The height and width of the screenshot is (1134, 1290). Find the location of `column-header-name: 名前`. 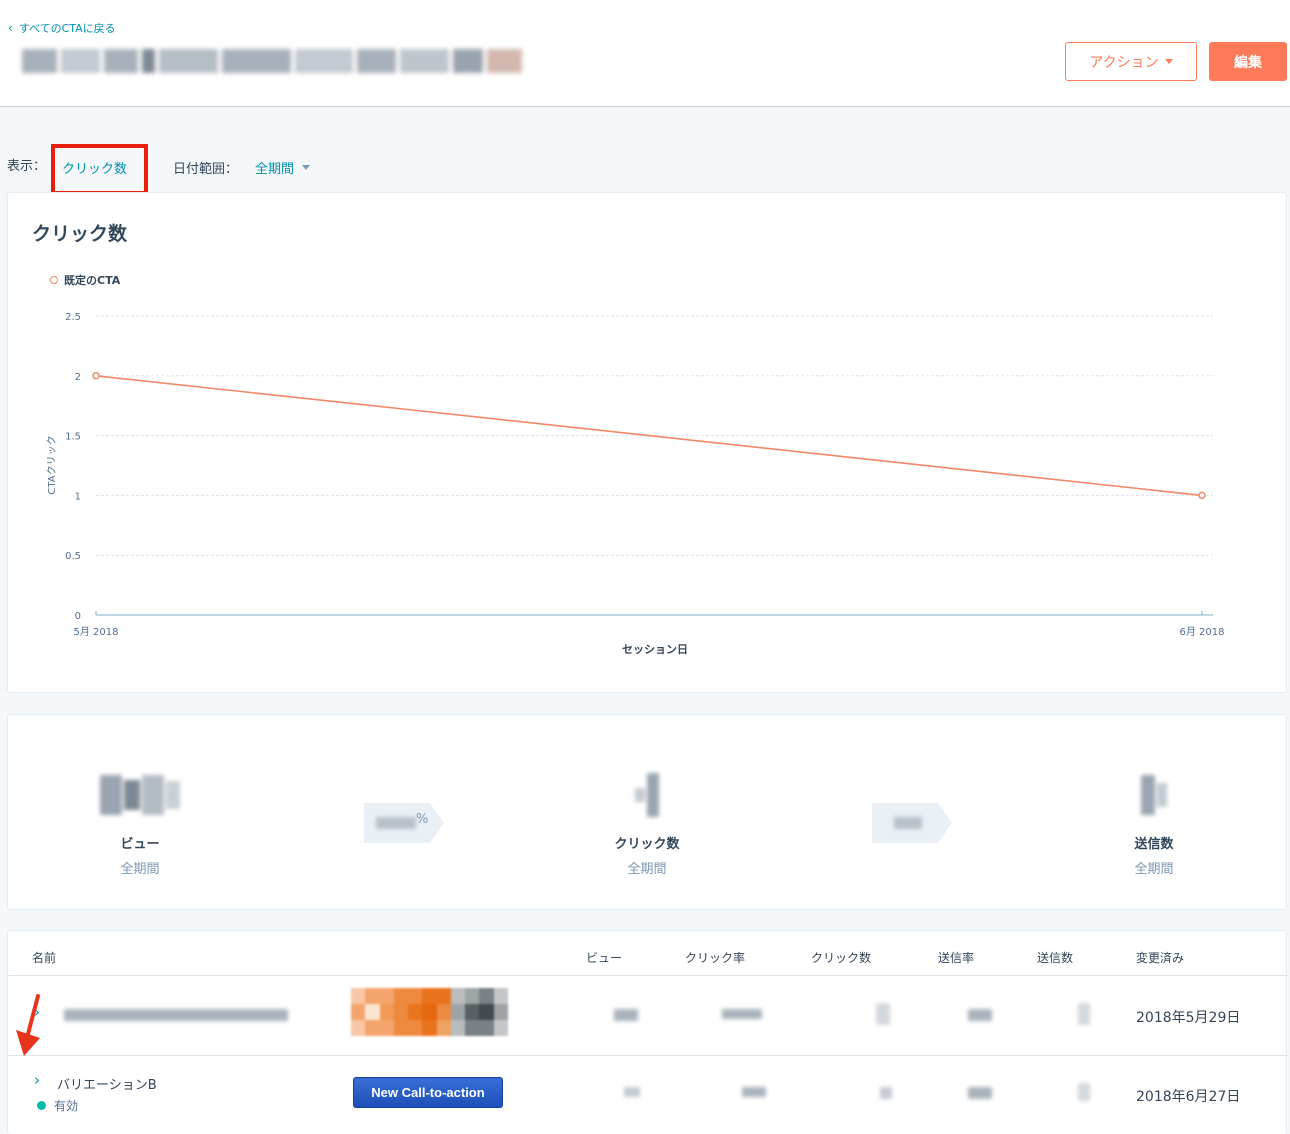

column-header-name: 名前 is located at coordinates (44, 957).